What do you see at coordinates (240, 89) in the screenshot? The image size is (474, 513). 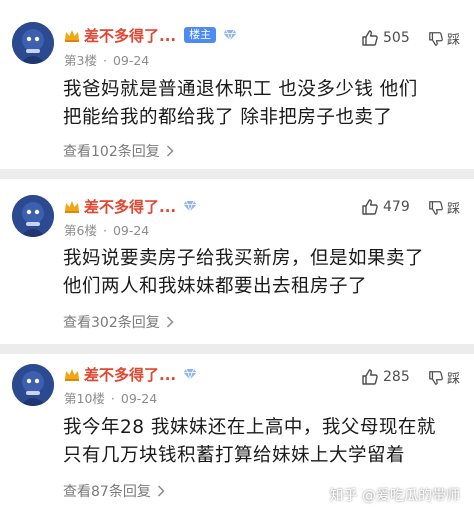 I see `comment-line: 我爸妈就是普通退休职工 也没多少钱 他们` at bounding box center [240, 89].